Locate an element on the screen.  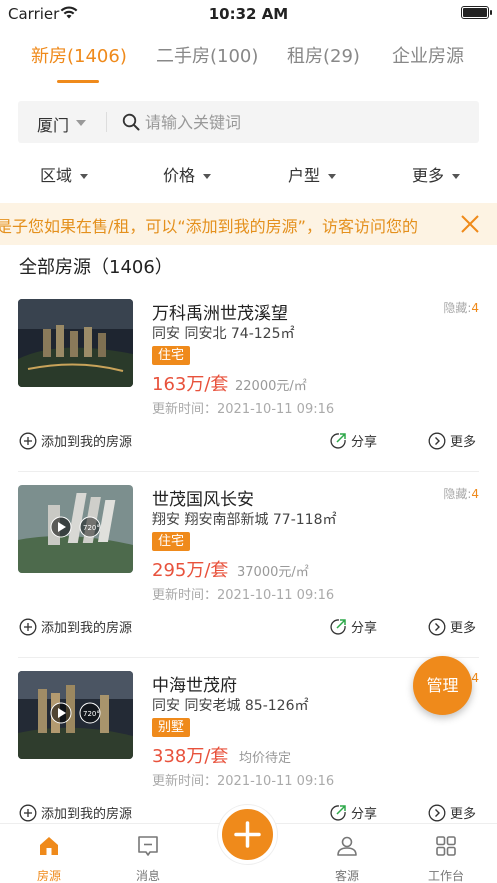
listing-name: 万科禹洲世茂溪望 is located at coordinates (220, 314).